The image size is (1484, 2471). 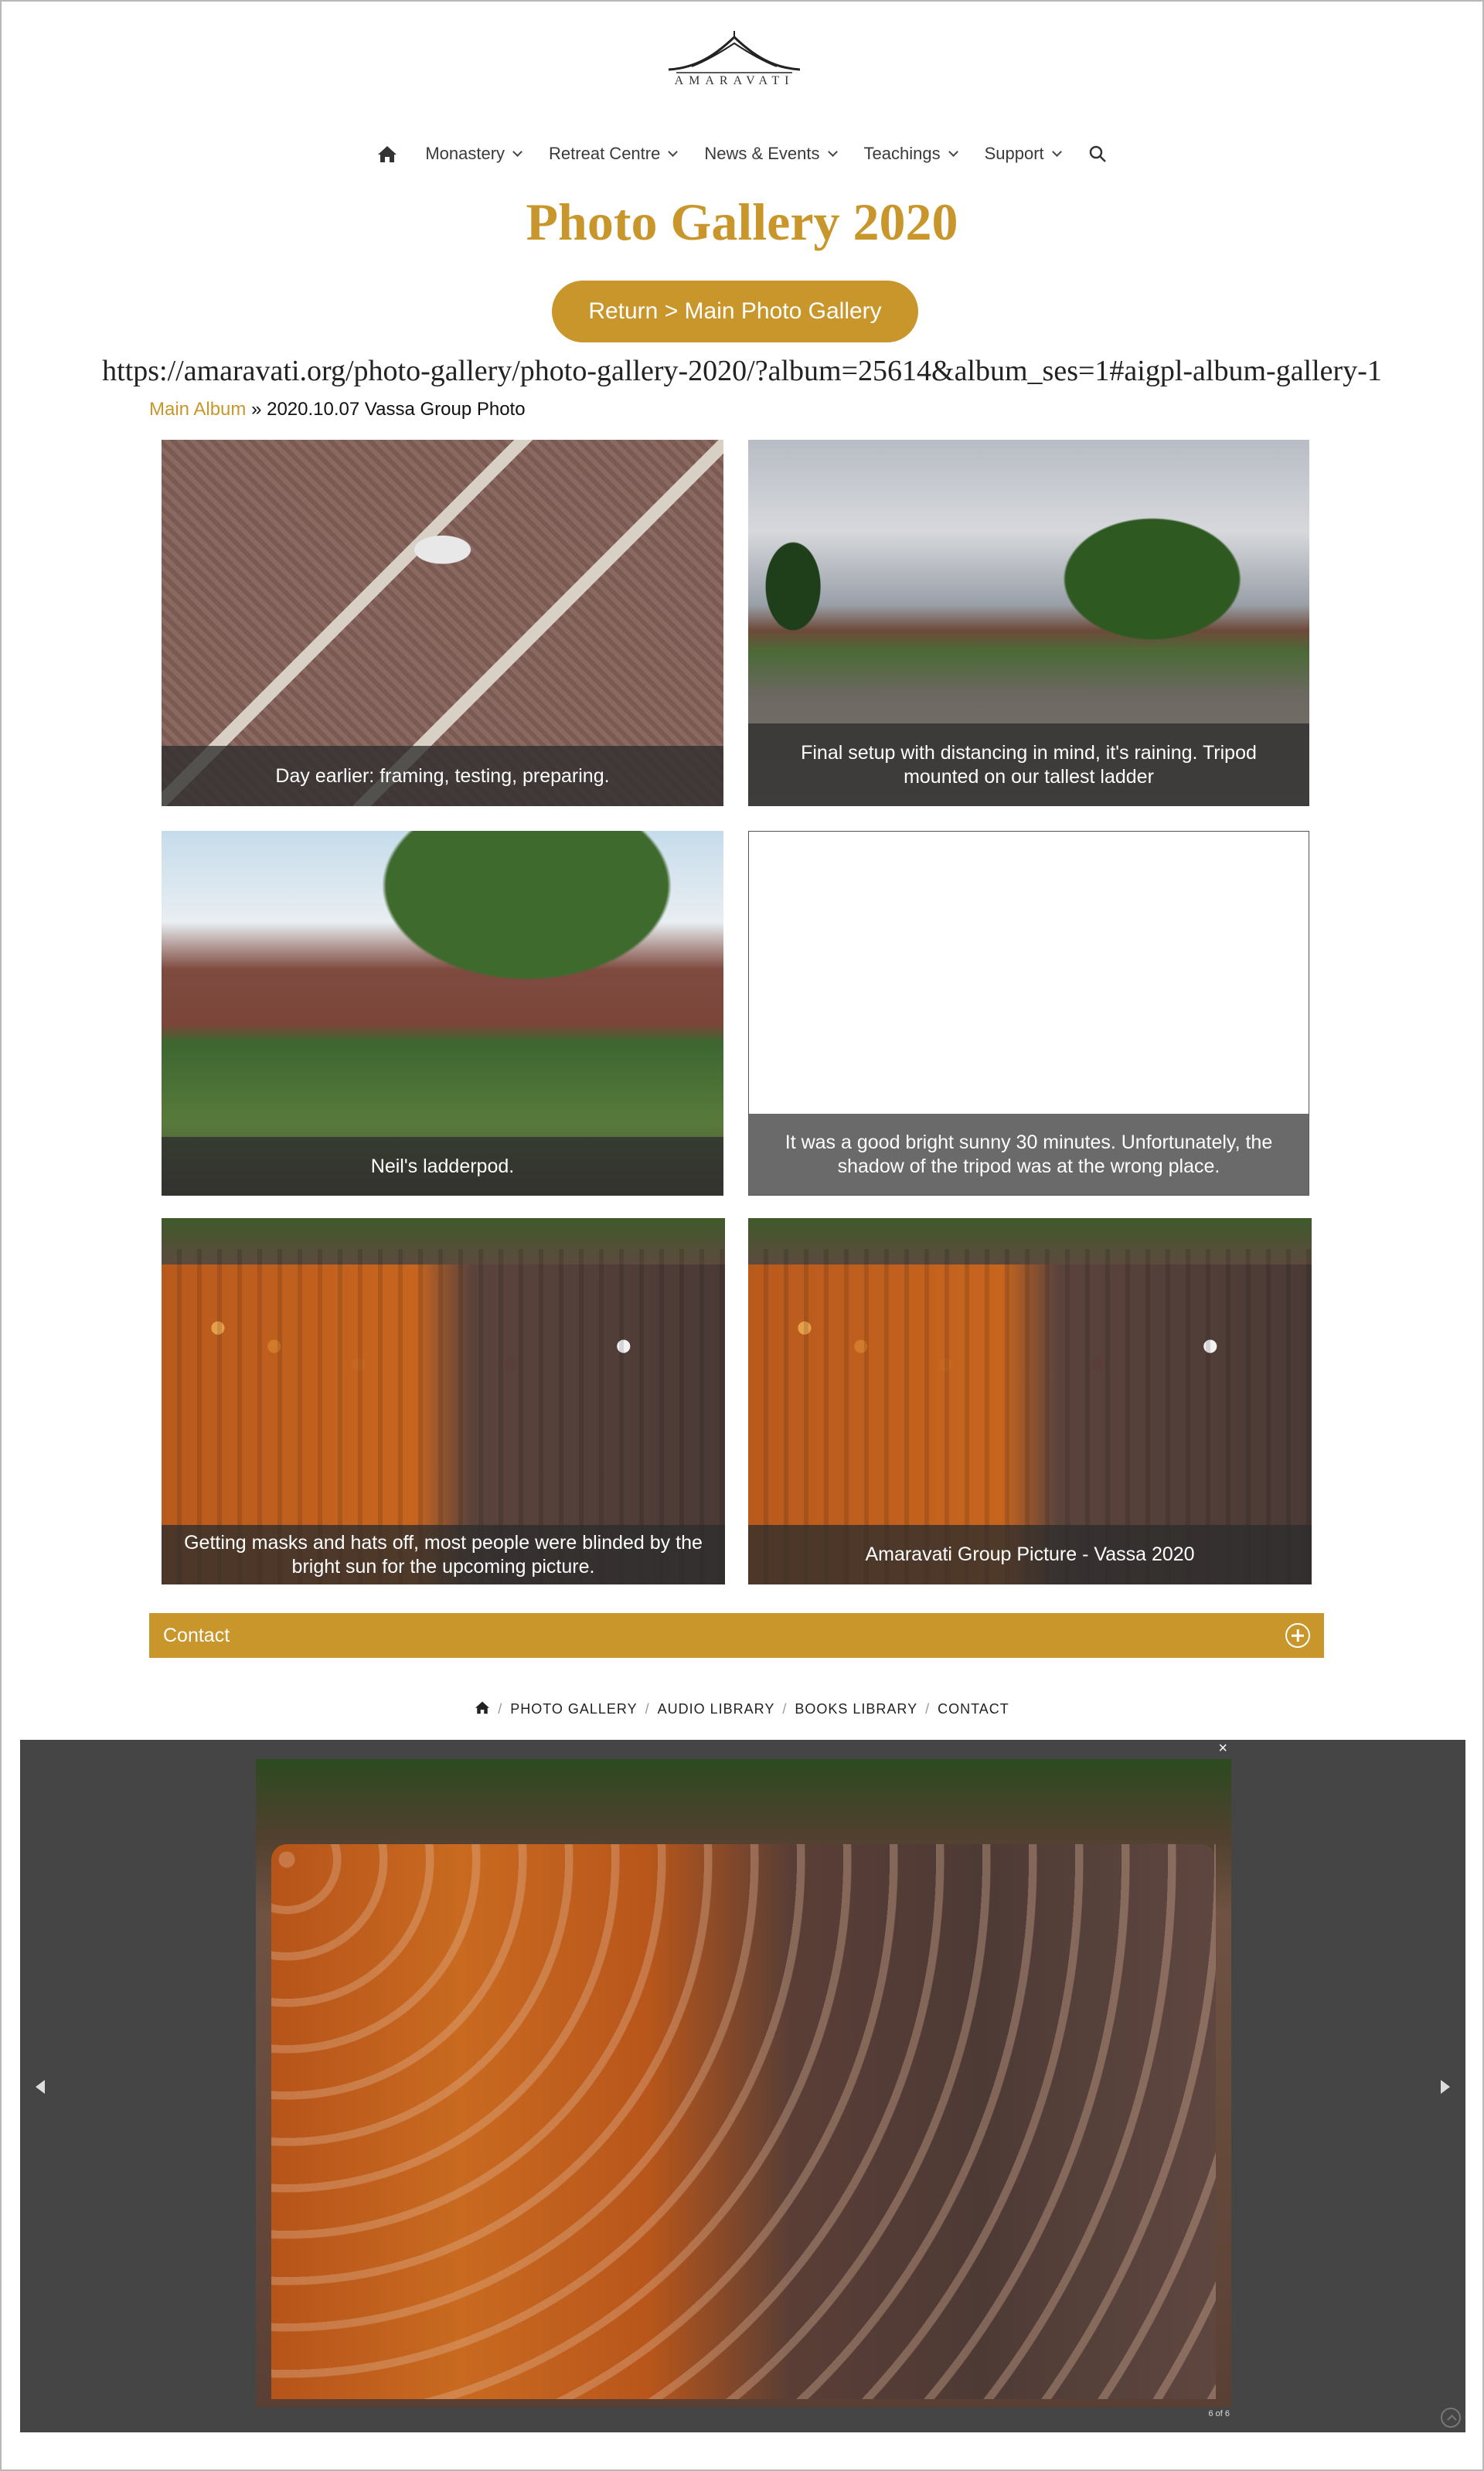 What do you see at coordinates (856, 1709) in the screenshot?
I see `footer-link-books-library: BOOKS LIBRARY` at bounding box center [856, 1709].